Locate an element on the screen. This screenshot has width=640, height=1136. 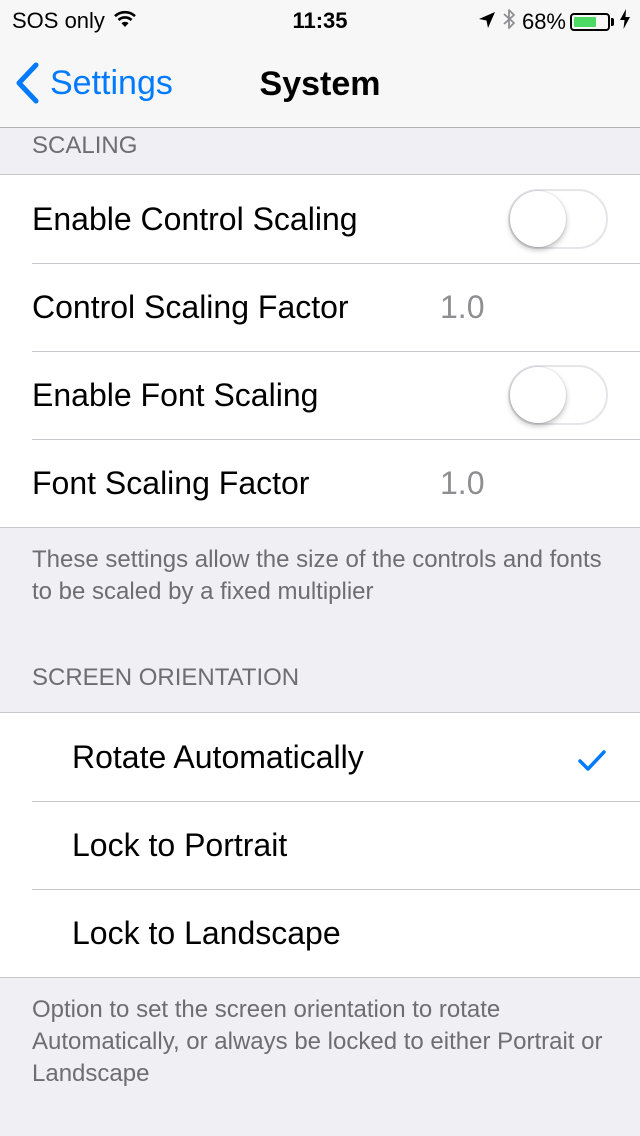
battery-icon is located at coordinates (592, 22).